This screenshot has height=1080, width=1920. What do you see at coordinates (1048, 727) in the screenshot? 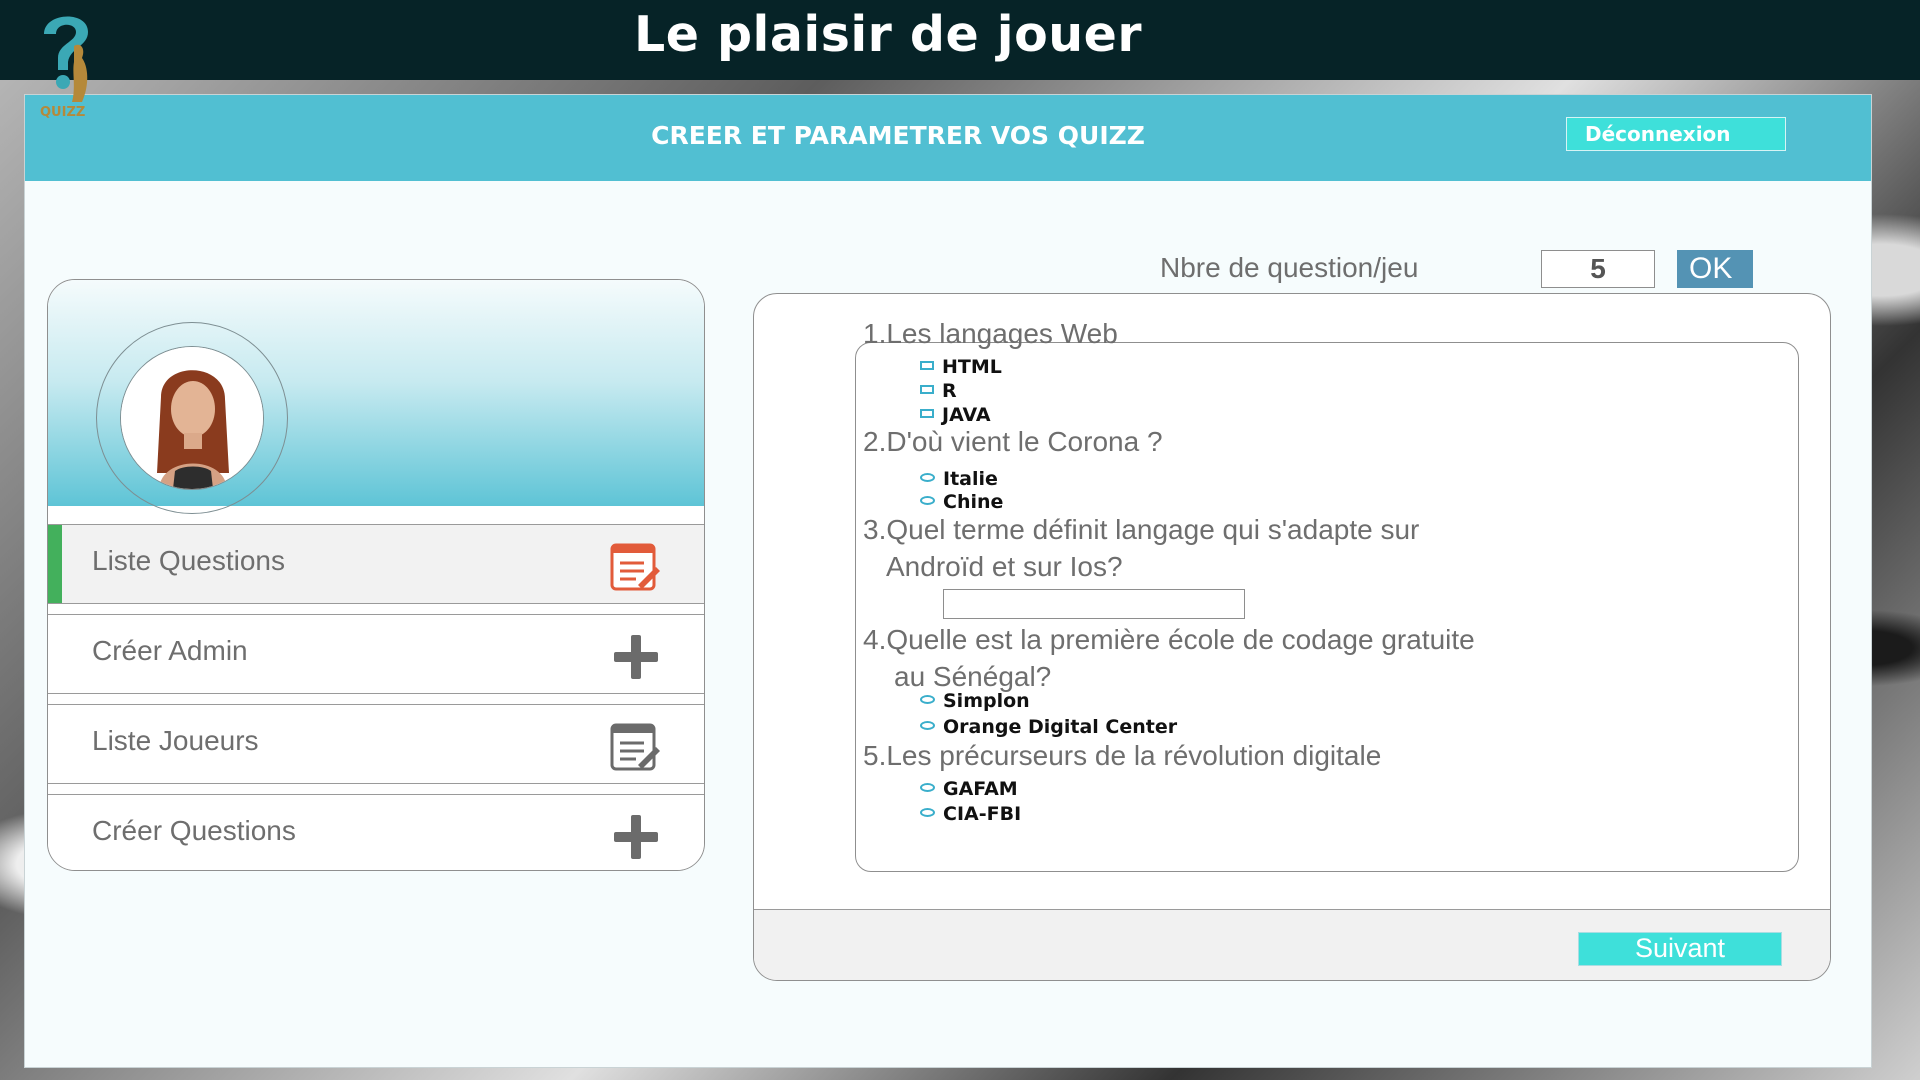
I see `option-radio: Orange Digital Center` at bounding box center [1048, 727].